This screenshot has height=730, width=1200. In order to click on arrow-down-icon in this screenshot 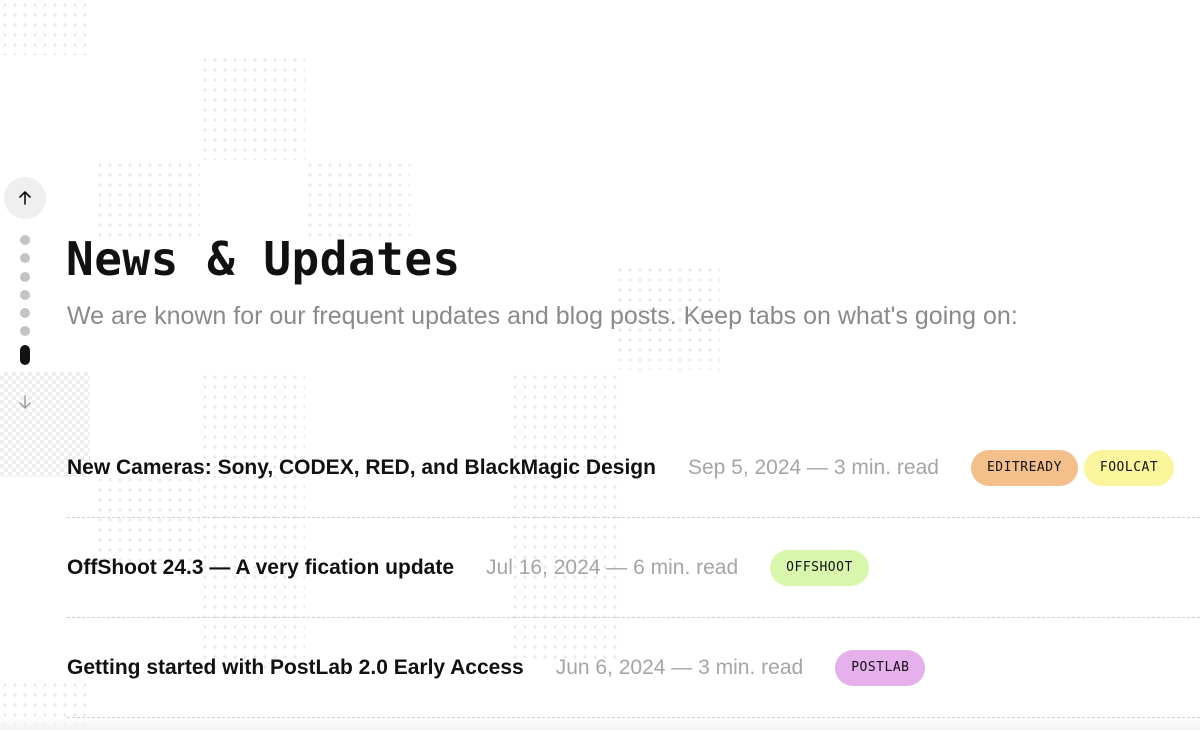, I will do `click(25, 402)`.